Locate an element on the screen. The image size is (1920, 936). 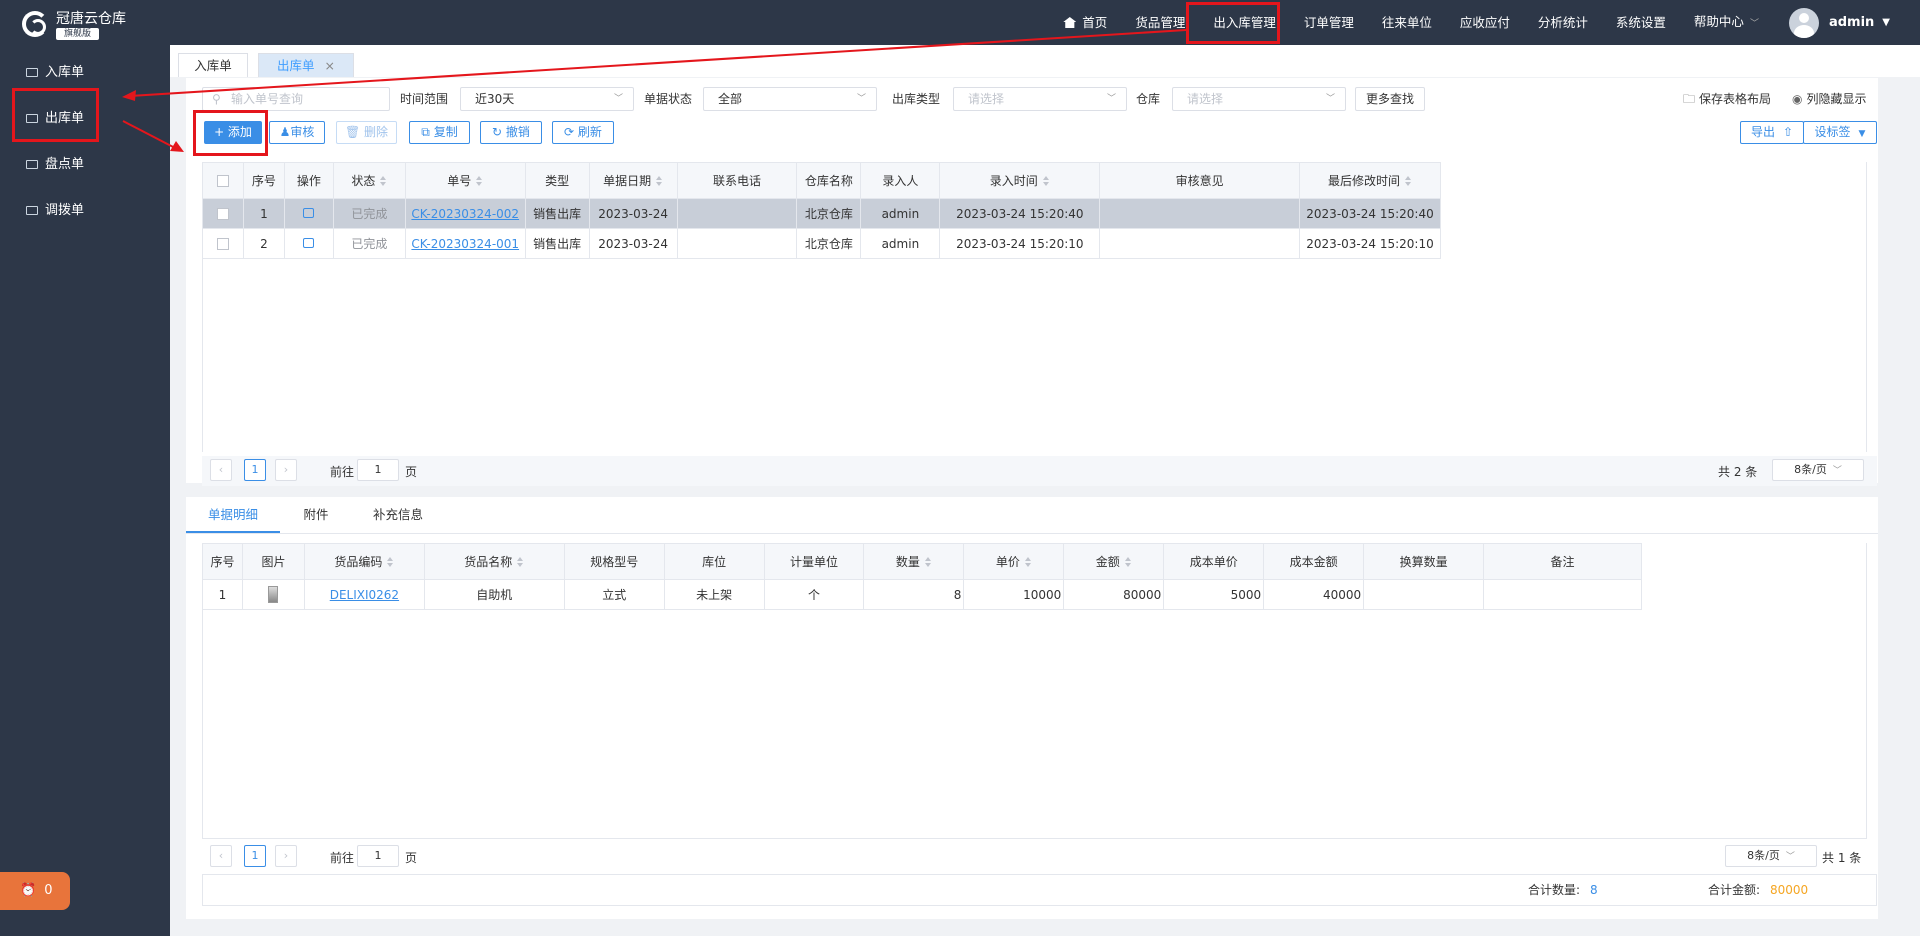
revoke-label: 撤销 is located at coordinates (517, 132).